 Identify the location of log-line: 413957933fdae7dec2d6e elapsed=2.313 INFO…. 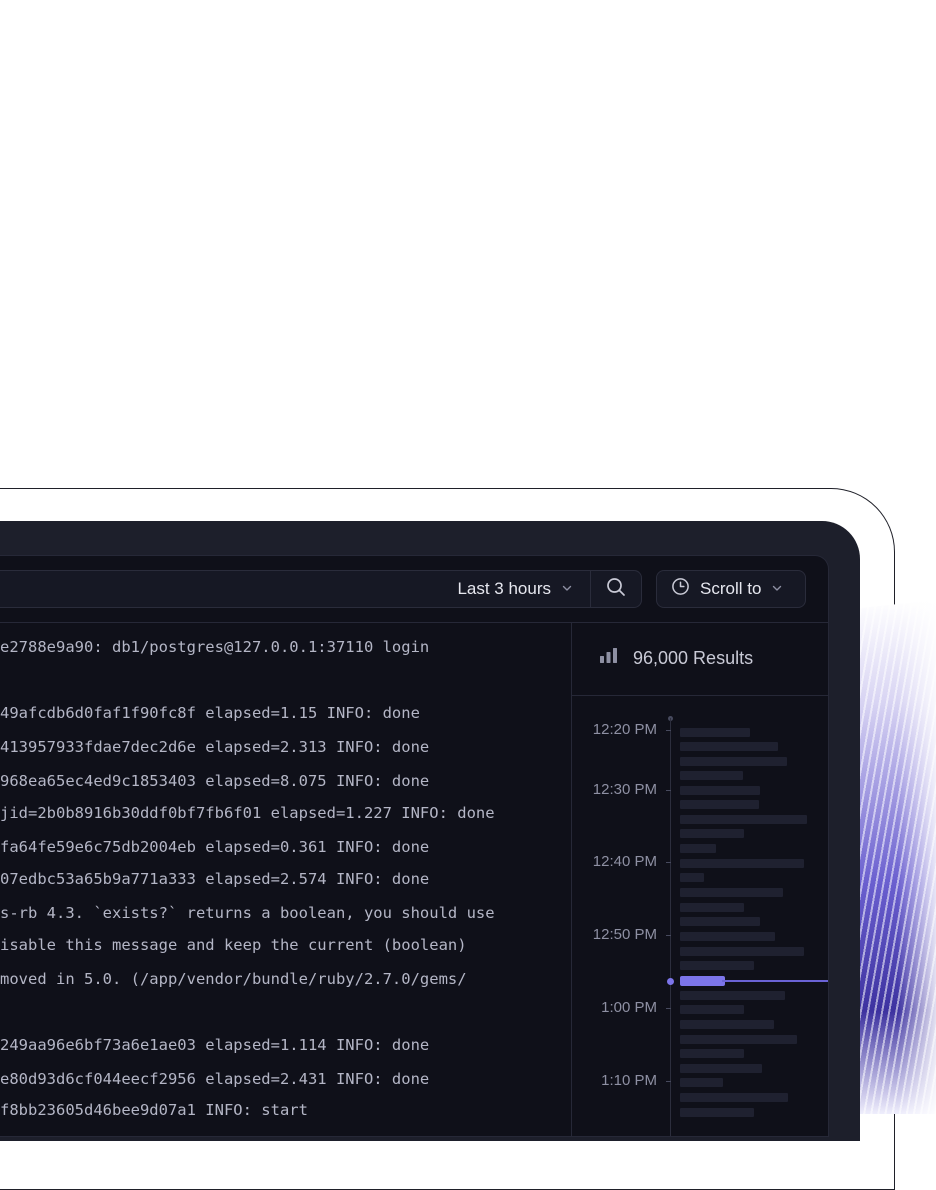
(214, 747).